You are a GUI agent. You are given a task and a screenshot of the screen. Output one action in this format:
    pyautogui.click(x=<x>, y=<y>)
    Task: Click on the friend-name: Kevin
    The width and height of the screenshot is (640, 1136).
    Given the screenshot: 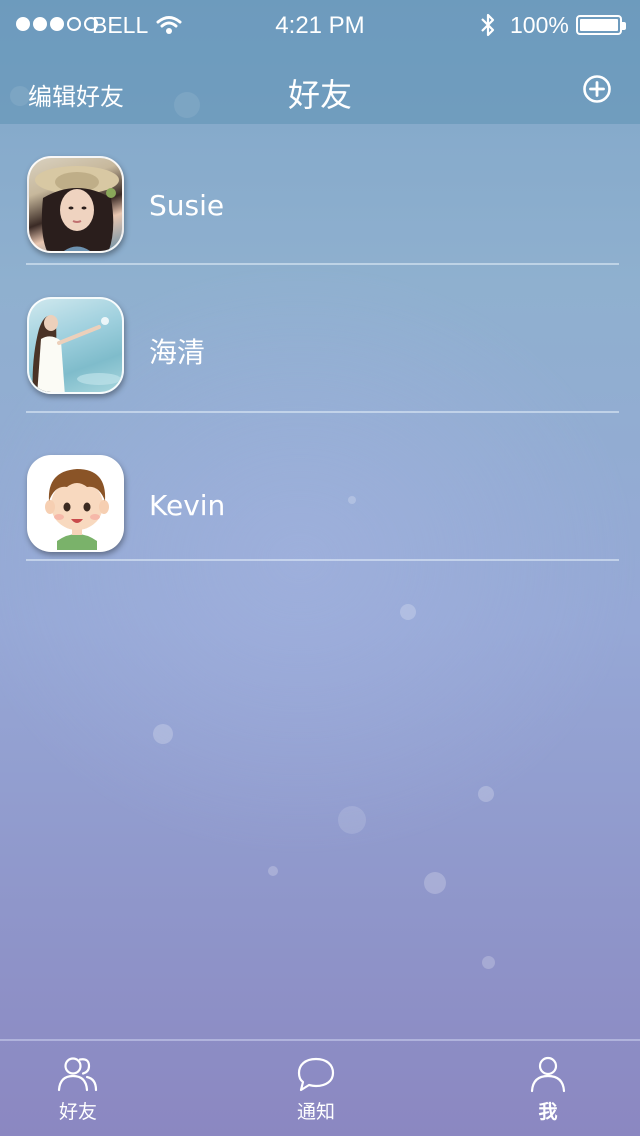 What is the action you would take?
    pyautogui.click(x=187, y=505)
    